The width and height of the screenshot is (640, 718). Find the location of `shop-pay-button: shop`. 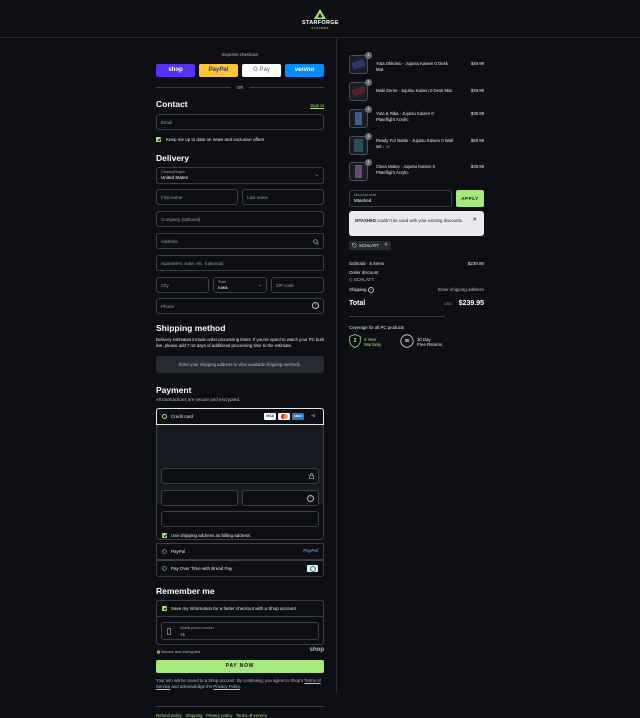

shop-pay-button: shop is located at coordinates (175, 70).